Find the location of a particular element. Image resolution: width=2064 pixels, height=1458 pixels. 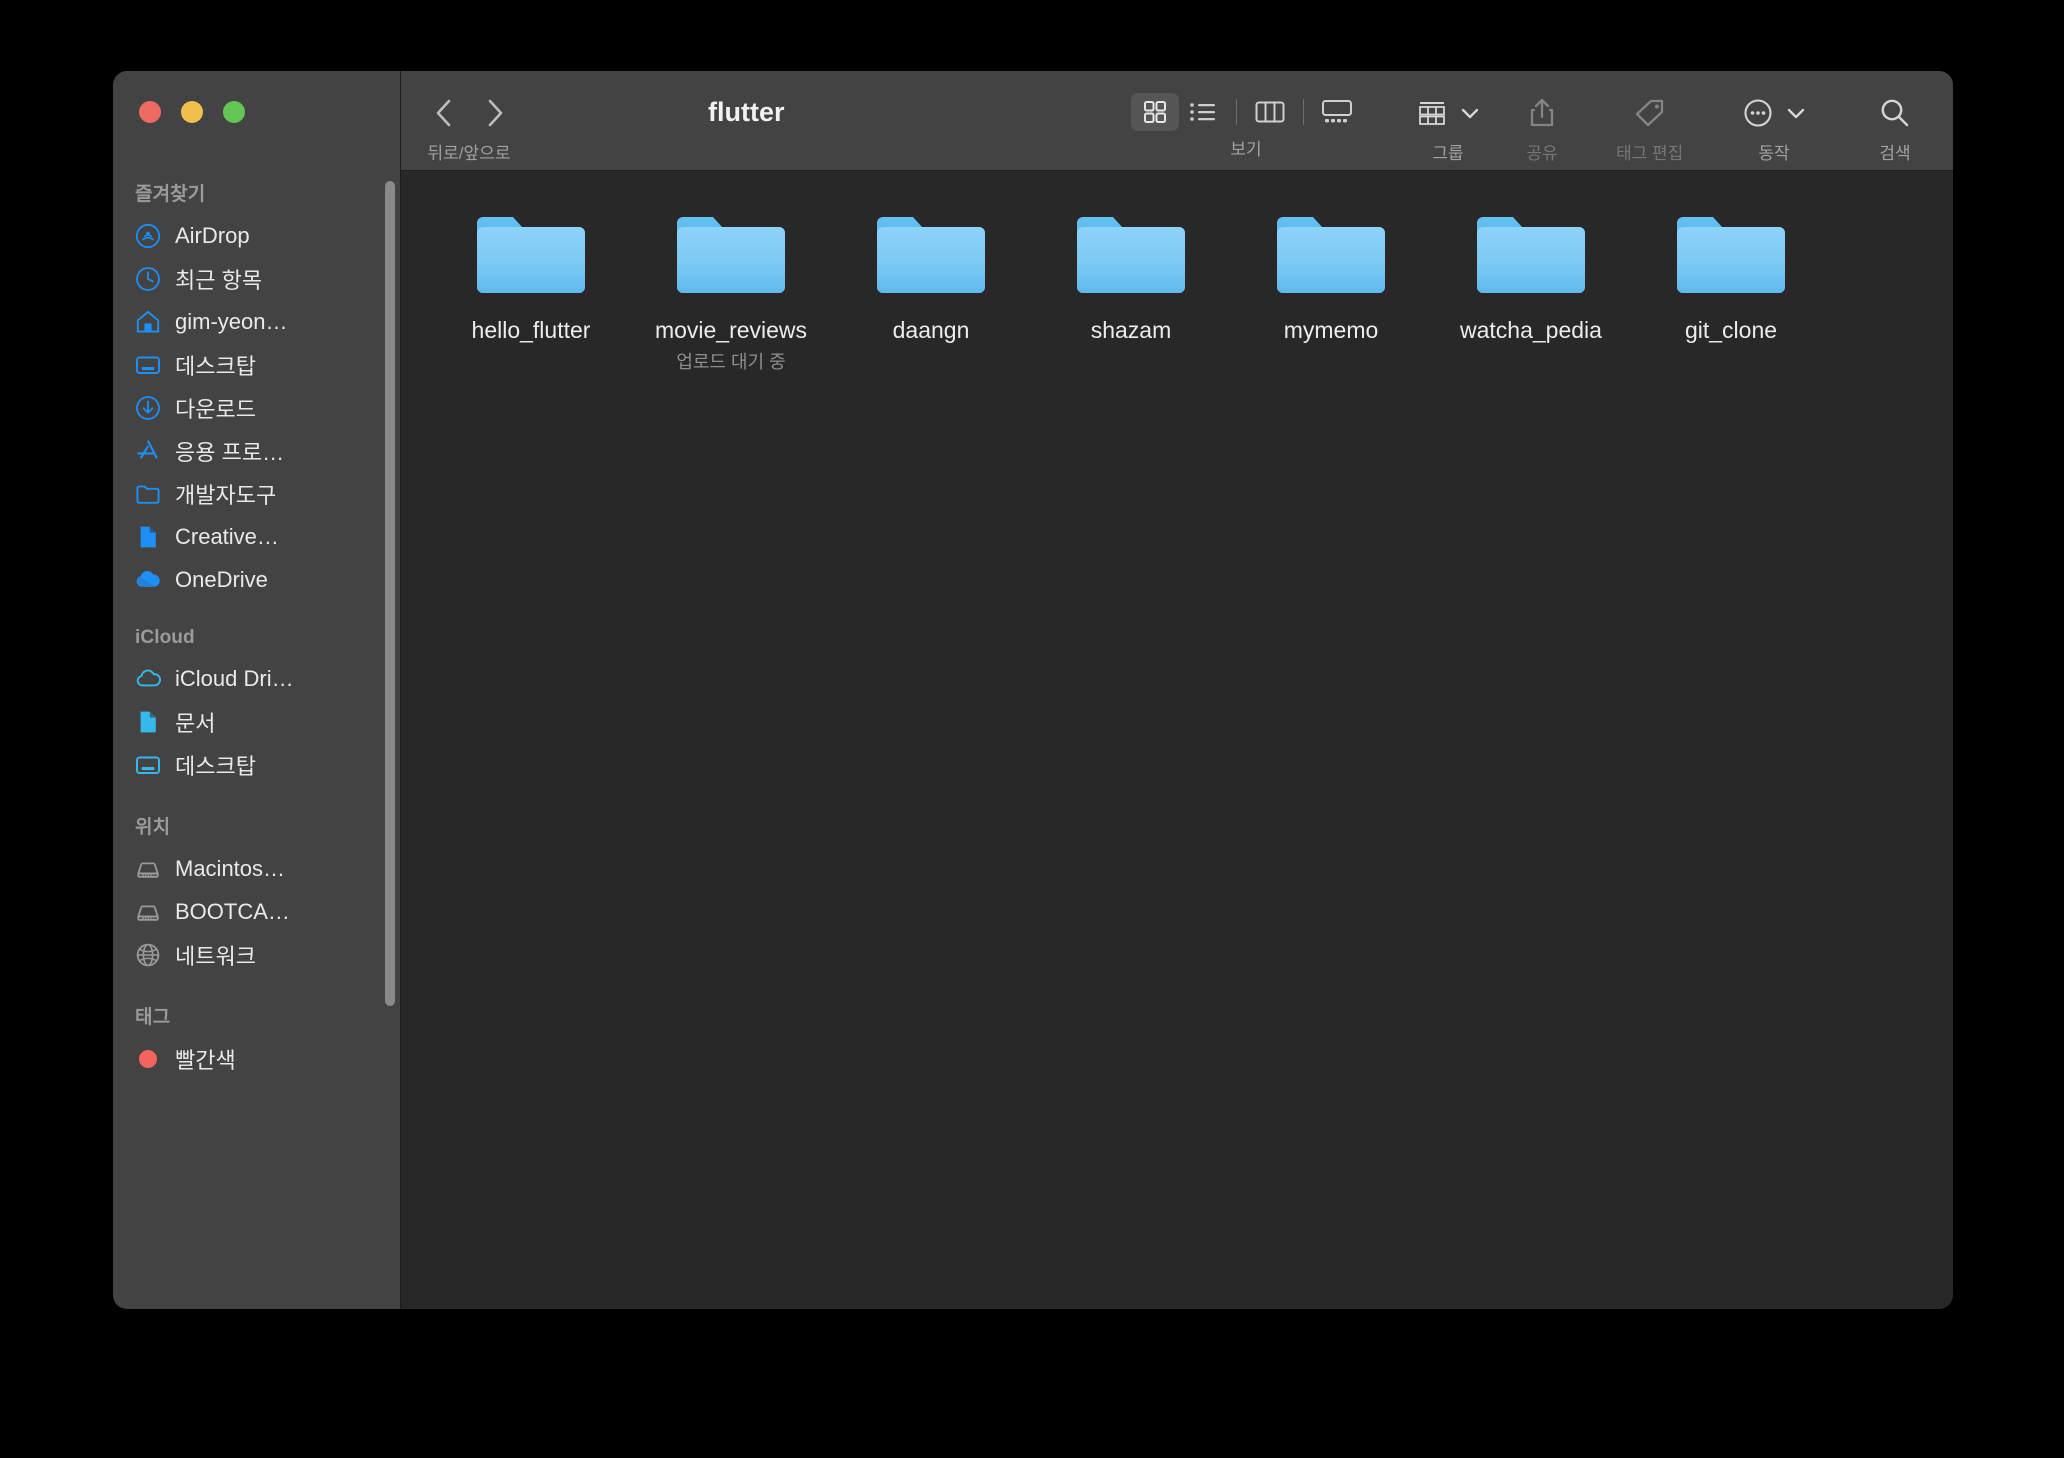

share-group: 공유 is located at coordinates (1542, 127).